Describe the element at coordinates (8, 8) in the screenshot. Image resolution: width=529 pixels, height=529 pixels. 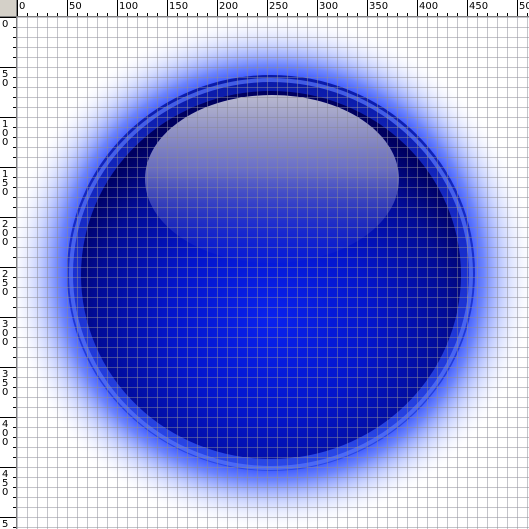
I see `ruler-corner` at that location.